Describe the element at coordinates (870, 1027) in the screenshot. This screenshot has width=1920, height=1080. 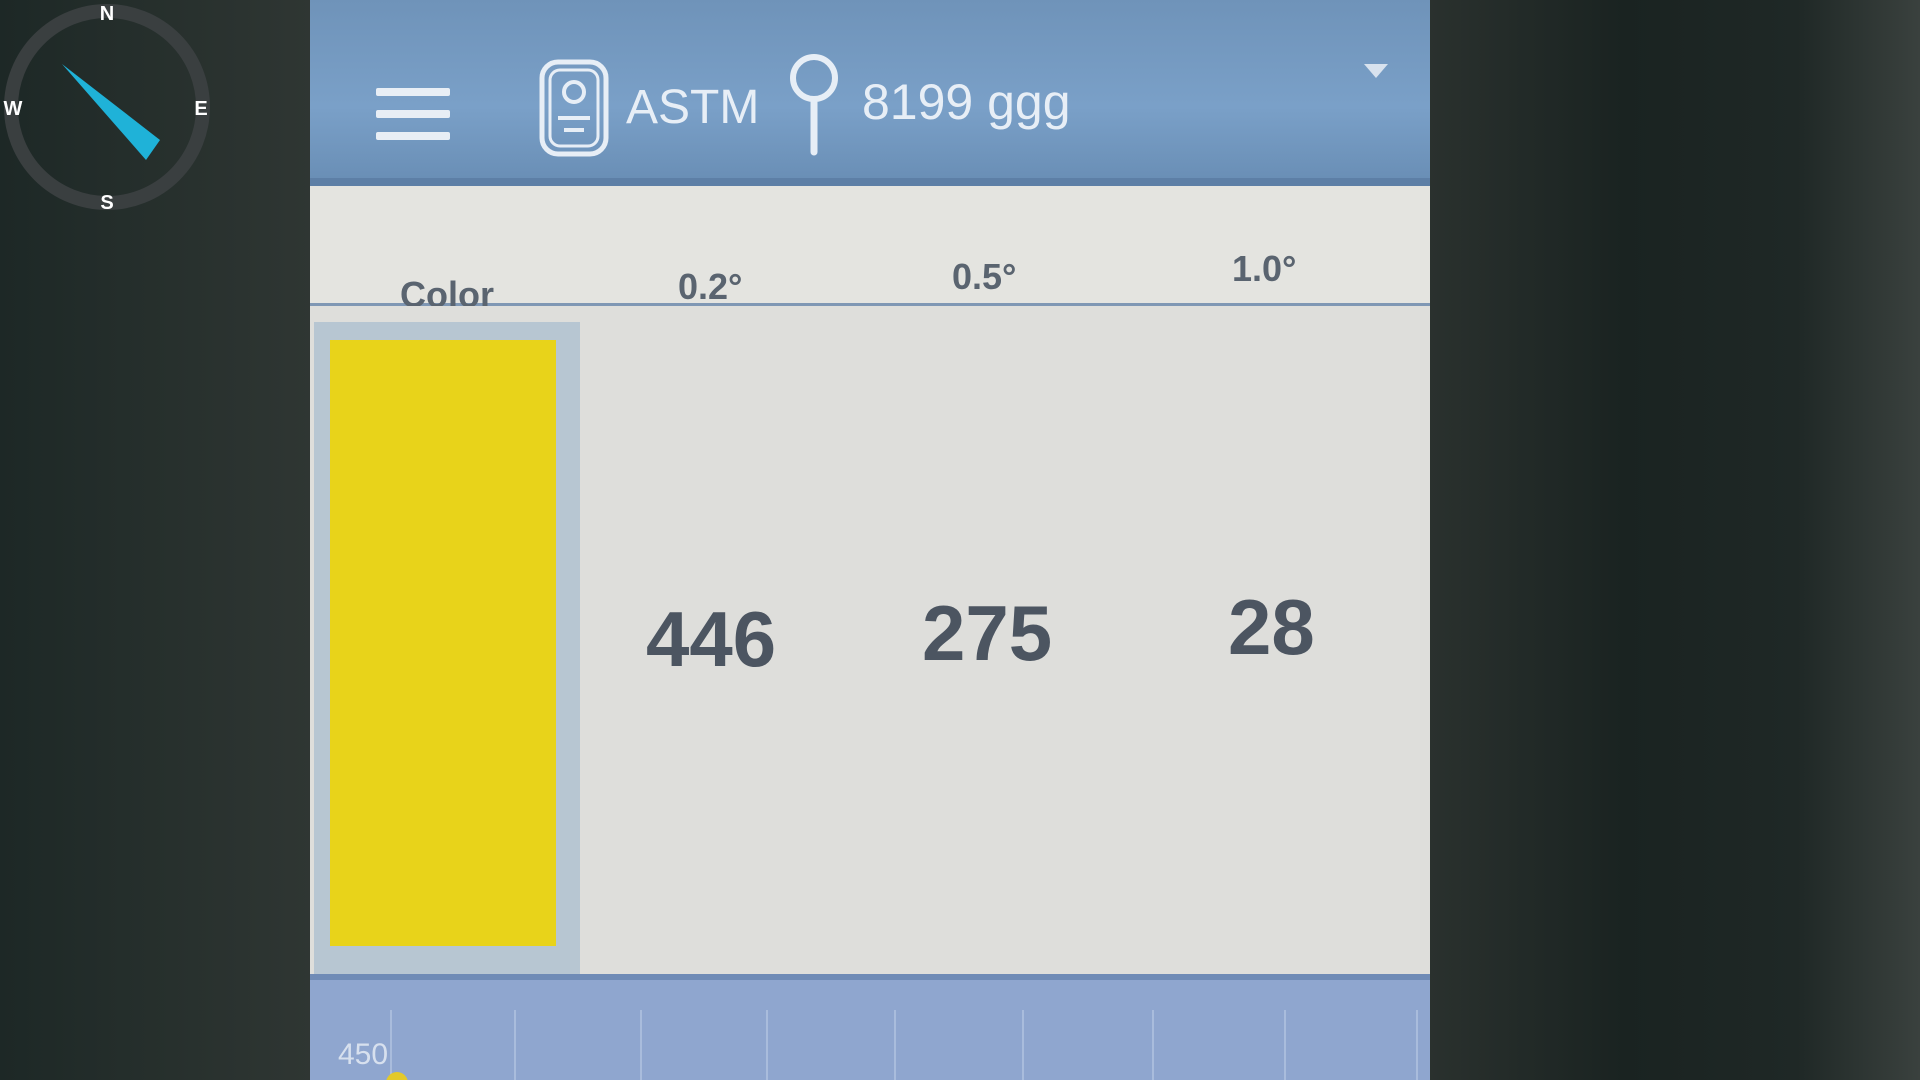
I see `spectrum-chart: 450` at that location.